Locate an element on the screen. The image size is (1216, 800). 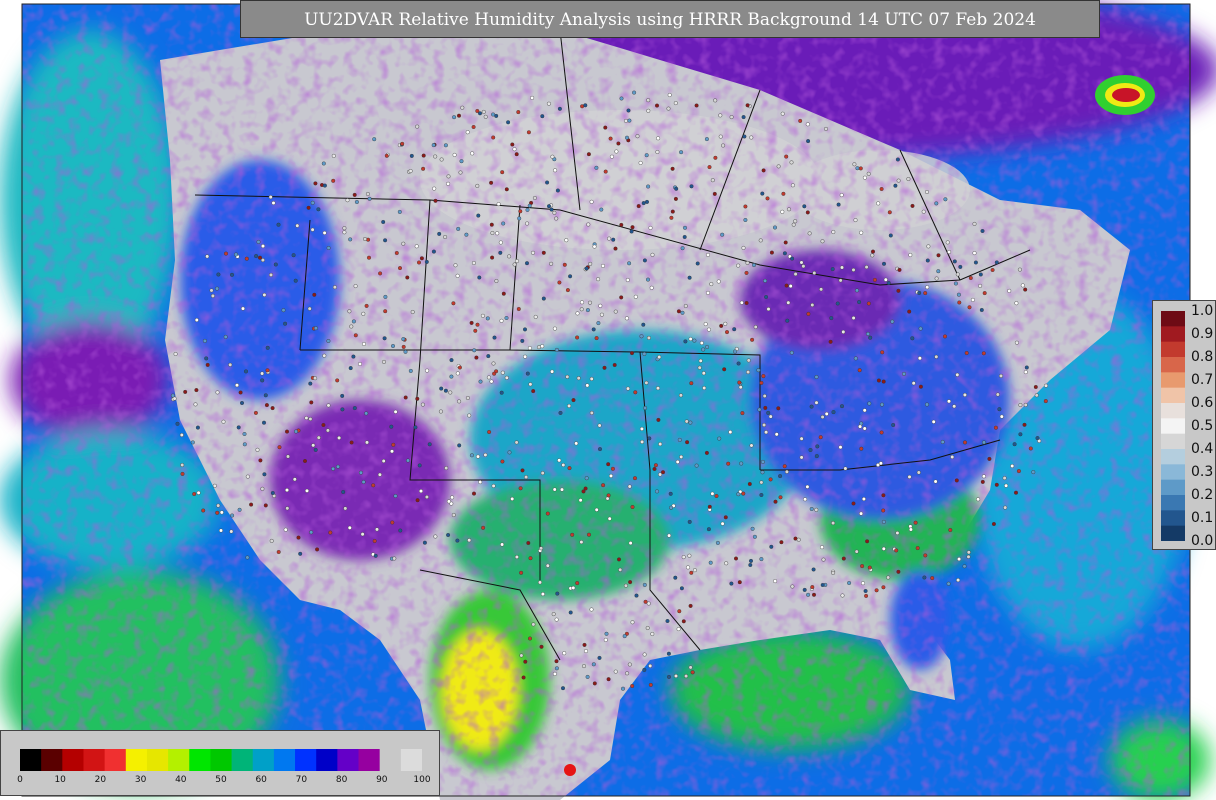
colorbar-tick-label: 20 is located at coordinates (100, 780).